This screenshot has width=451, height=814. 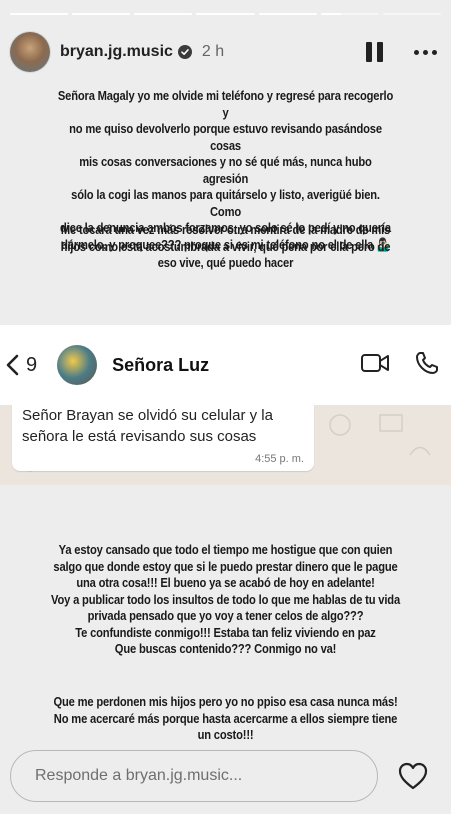 I want to click on story-text-line: un costo!!!, so click(x=225, y=734).